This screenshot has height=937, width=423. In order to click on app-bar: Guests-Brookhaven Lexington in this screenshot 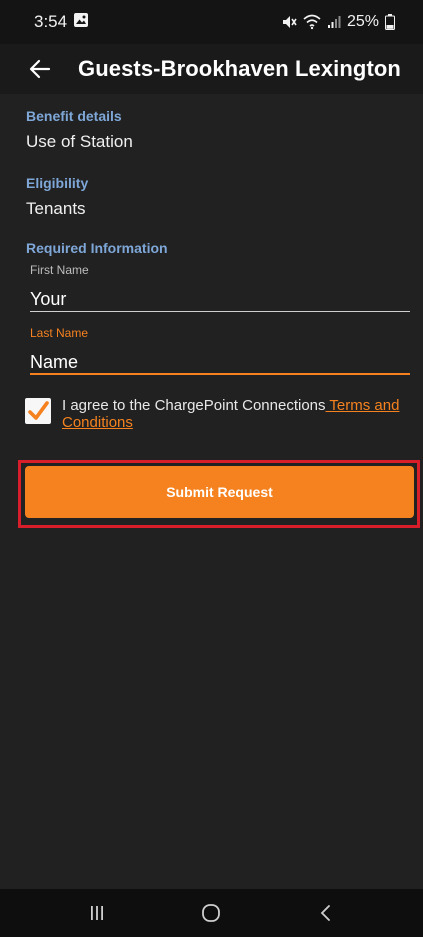, I will do `click(211, 69)`.